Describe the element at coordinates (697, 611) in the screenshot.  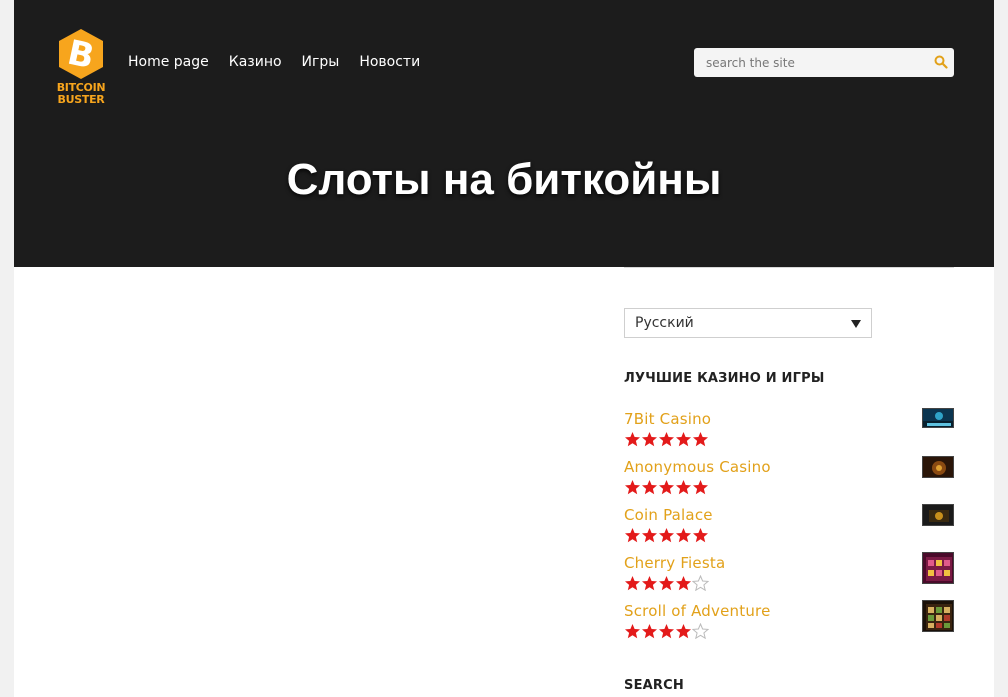
I see `casino-link: Scroll of Adventure` at that location.